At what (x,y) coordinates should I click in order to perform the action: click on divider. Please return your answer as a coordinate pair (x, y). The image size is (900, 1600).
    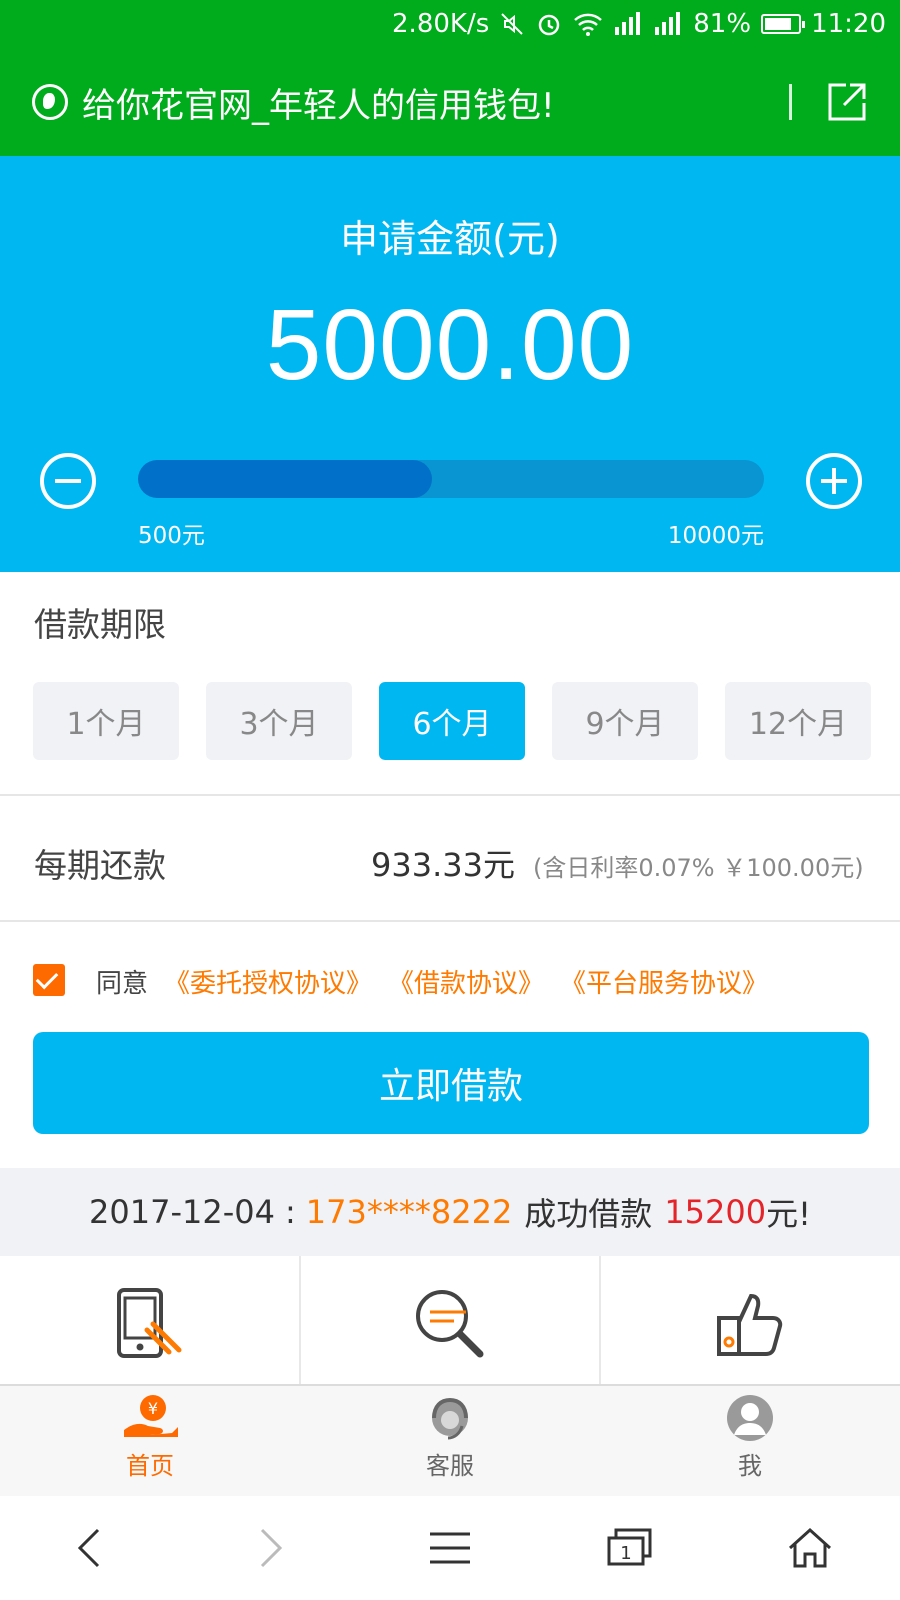
    Looking at the image, I should click on (790, 102).